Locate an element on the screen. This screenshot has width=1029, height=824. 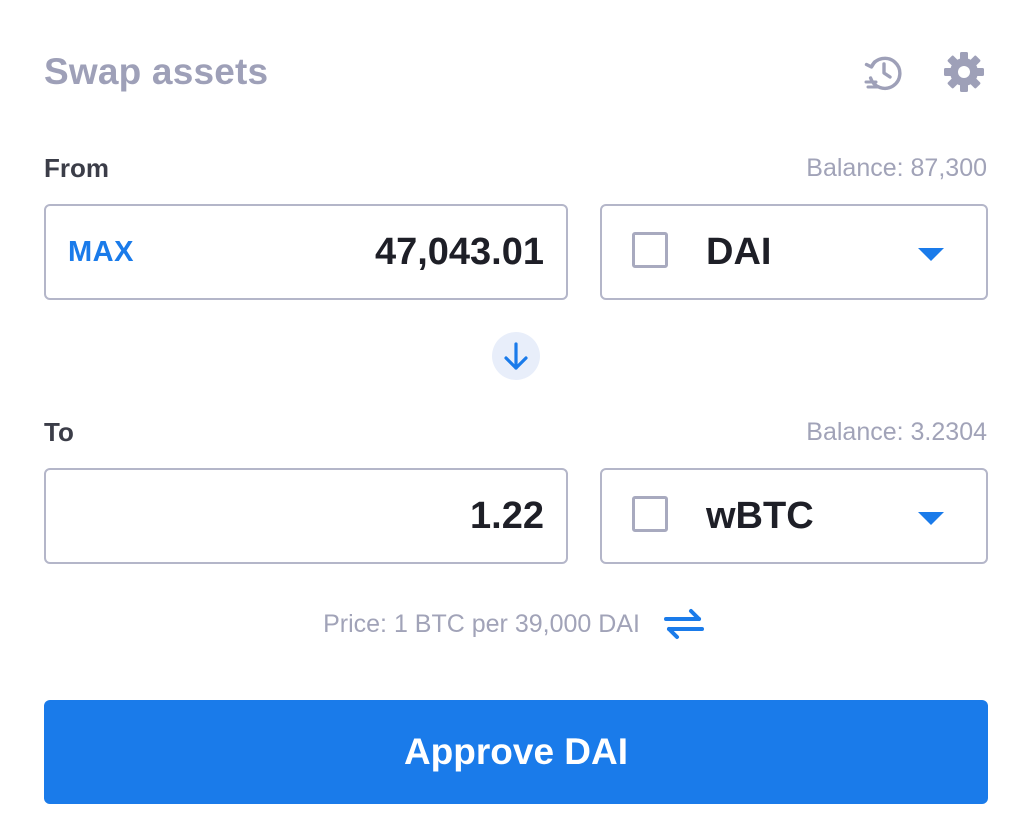
swap-direction-button is located at coordinates (516, 356).